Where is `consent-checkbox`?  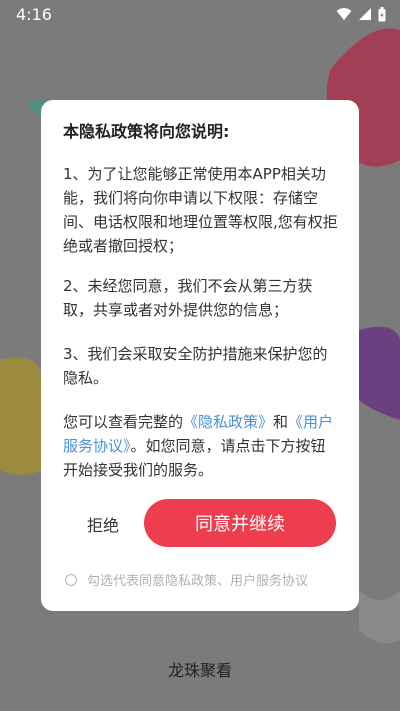
consent-checkbox is located at coordinates (71, 579).